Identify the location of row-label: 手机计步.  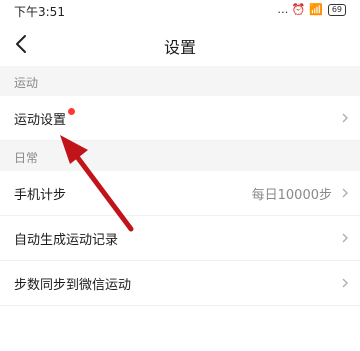
(40, 195).